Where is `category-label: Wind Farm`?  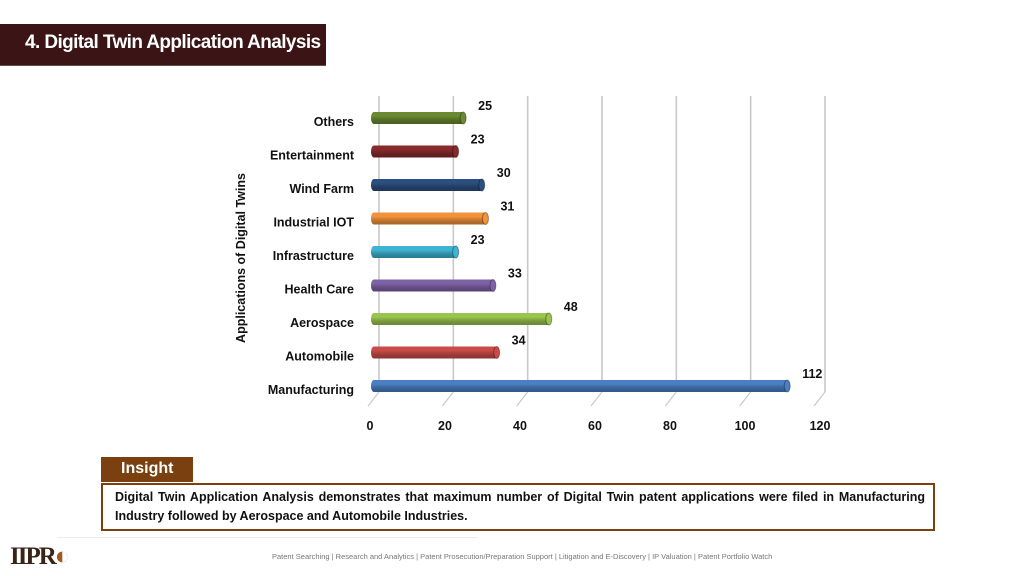 category-label: Wind Farm is located at coordinates (322, 189).